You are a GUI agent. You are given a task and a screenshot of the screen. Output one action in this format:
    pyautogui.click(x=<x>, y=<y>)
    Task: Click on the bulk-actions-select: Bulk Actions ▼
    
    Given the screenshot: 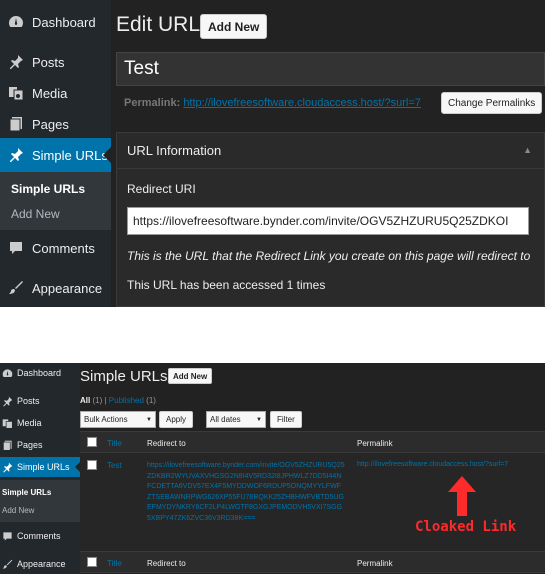 What is the action you would take?
    pyautogui.click(x=118, y=419)
    